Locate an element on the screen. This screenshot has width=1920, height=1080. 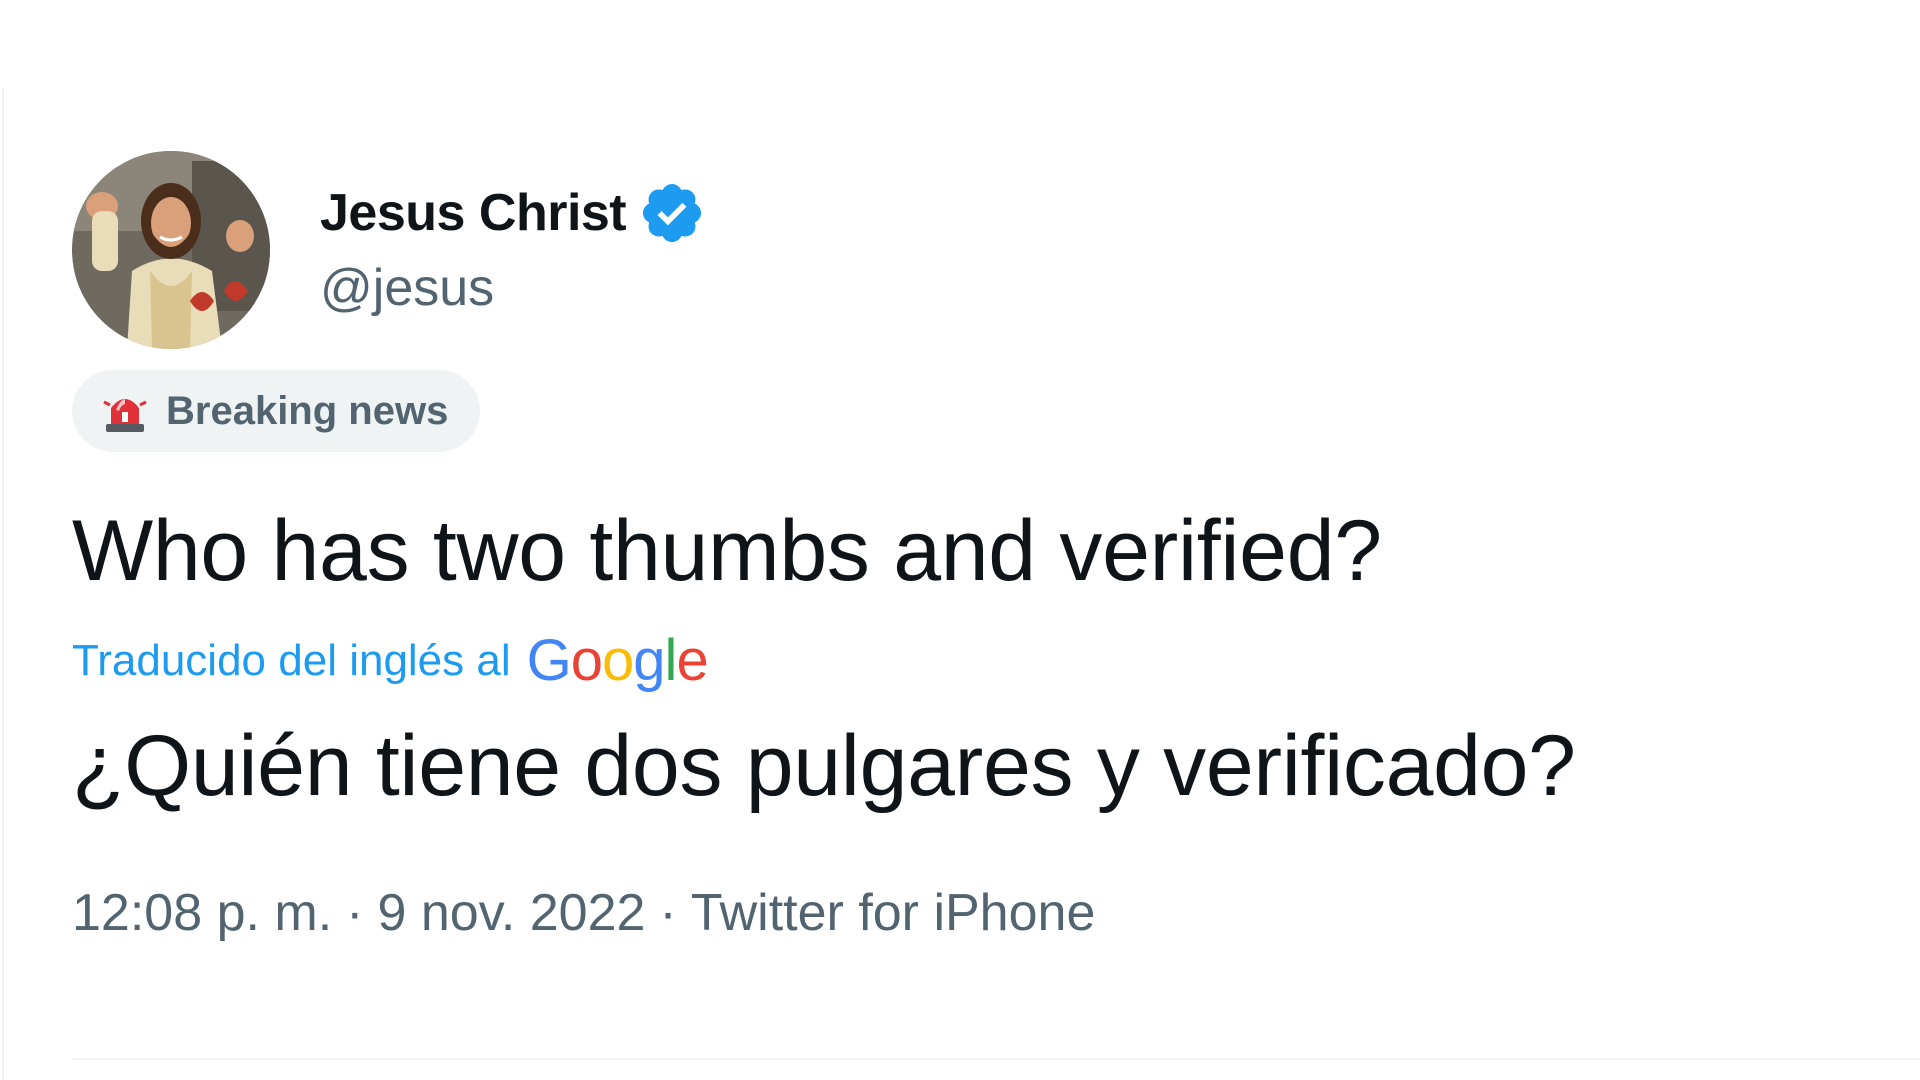
translation-attribution: Traducido del inglés al Google is located at coordinates (972, 660).